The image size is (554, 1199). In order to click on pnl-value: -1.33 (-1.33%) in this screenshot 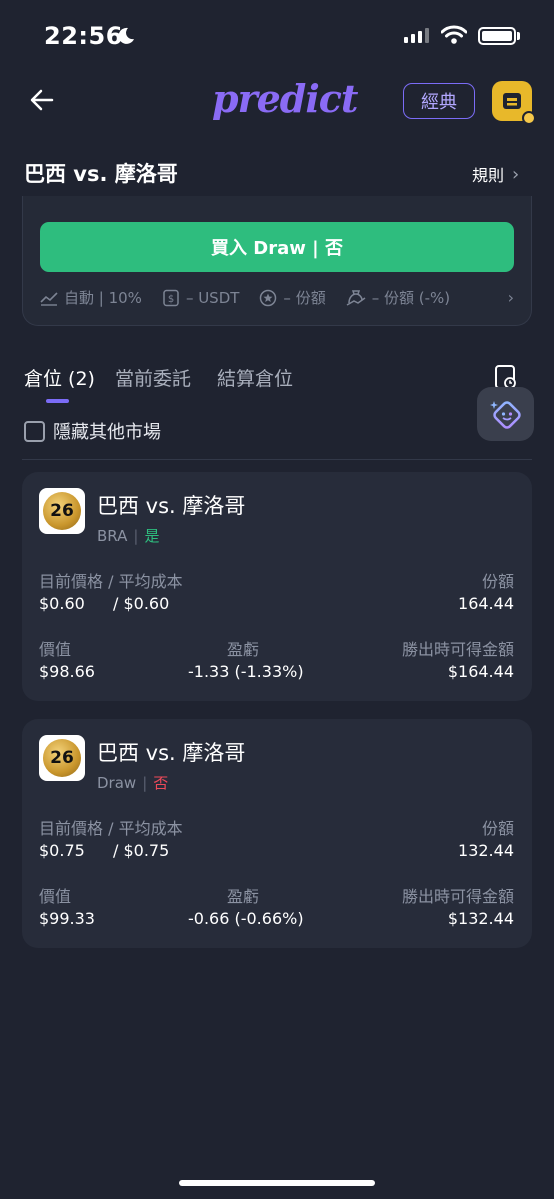, I will do `click(246, 671)`.